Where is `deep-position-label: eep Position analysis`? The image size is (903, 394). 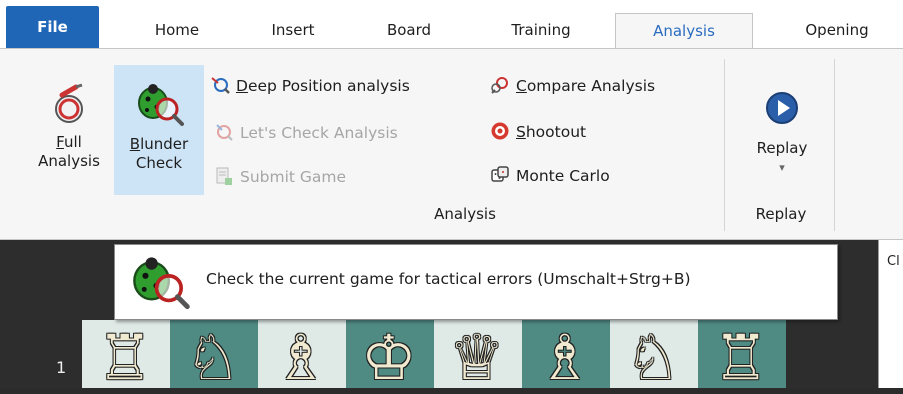 deep-position-label: eep Position analysis is located at coordinates (328, 86).